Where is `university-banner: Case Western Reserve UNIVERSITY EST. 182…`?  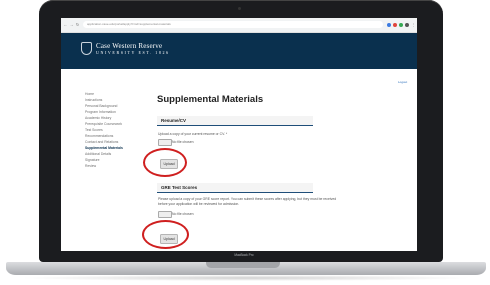 university-banner: Case Western Reserve UNIVERSITY EST. 182… is located at coordinates (239, 51).